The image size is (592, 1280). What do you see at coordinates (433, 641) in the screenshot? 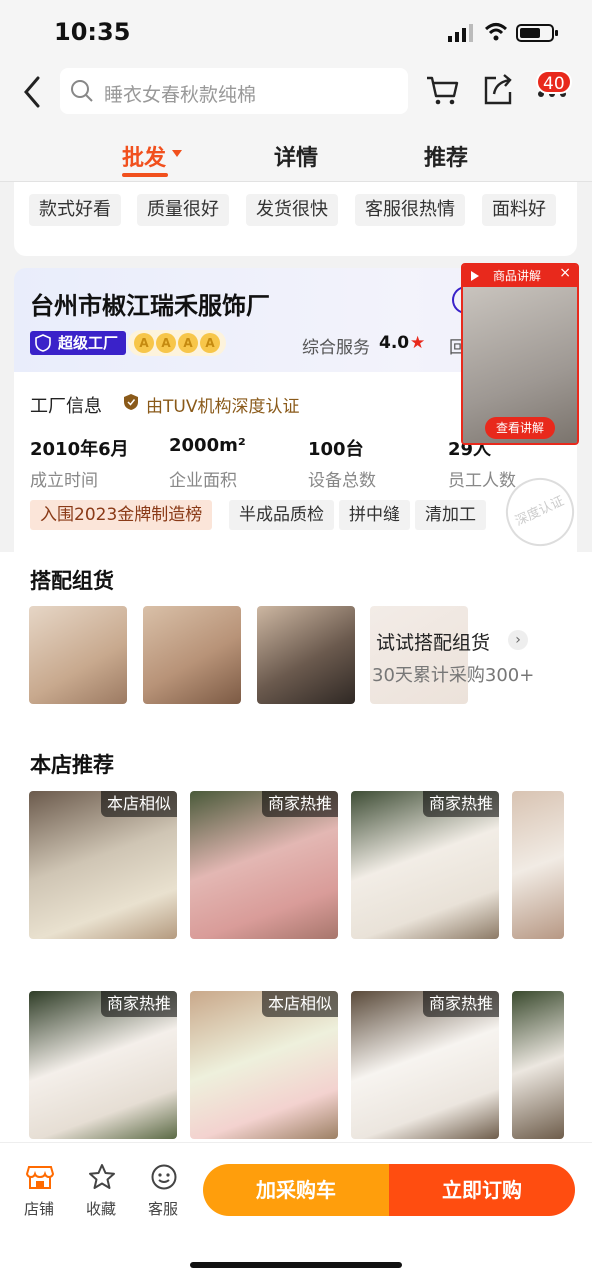
I see `try-bundle-link: 试试搭配组货` at bounding box center [433, 641].